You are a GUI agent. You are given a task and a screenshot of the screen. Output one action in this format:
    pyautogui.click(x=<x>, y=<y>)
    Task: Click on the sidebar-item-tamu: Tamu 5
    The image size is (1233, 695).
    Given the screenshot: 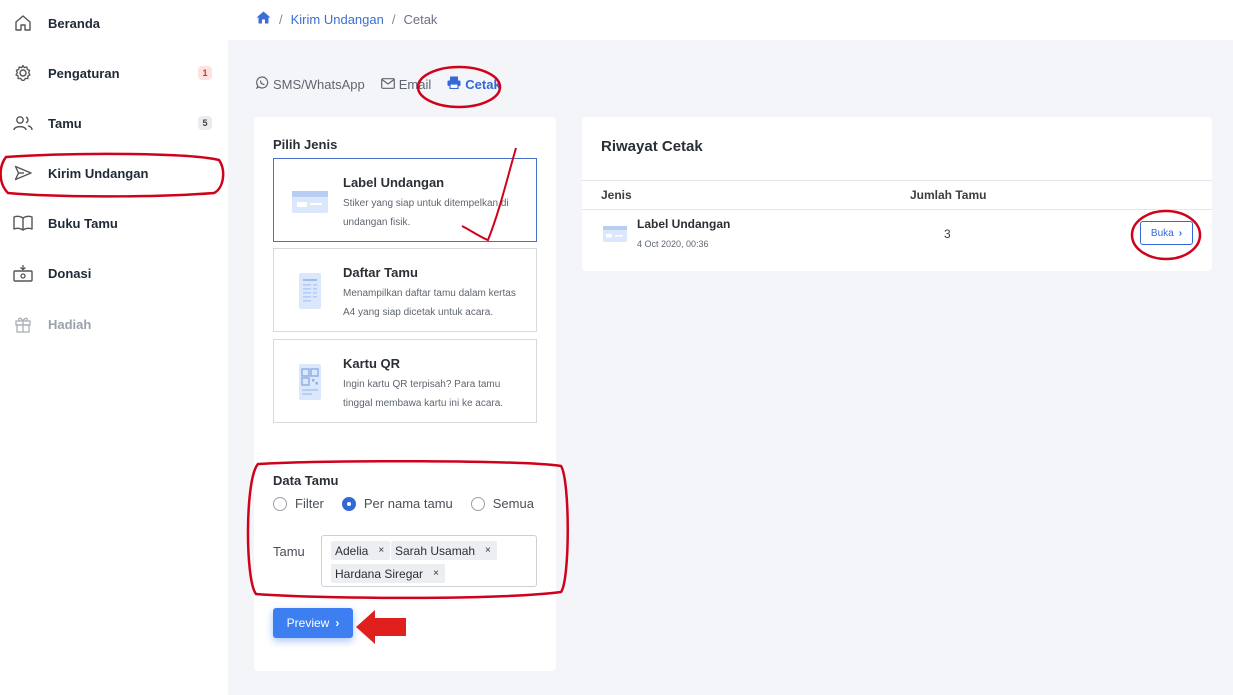 What is the action you would take?
    pyautogui.click(x=114, y=123)
    